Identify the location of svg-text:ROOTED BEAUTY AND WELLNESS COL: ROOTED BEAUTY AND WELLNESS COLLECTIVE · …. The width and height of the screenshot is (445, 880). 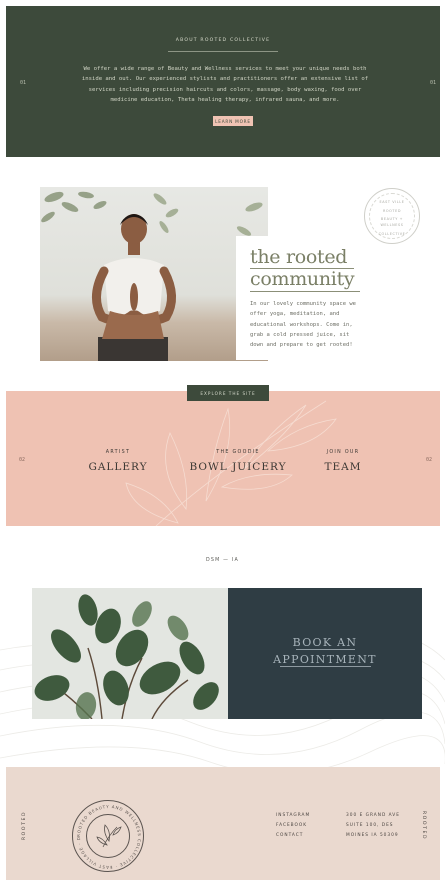
(107, 835).